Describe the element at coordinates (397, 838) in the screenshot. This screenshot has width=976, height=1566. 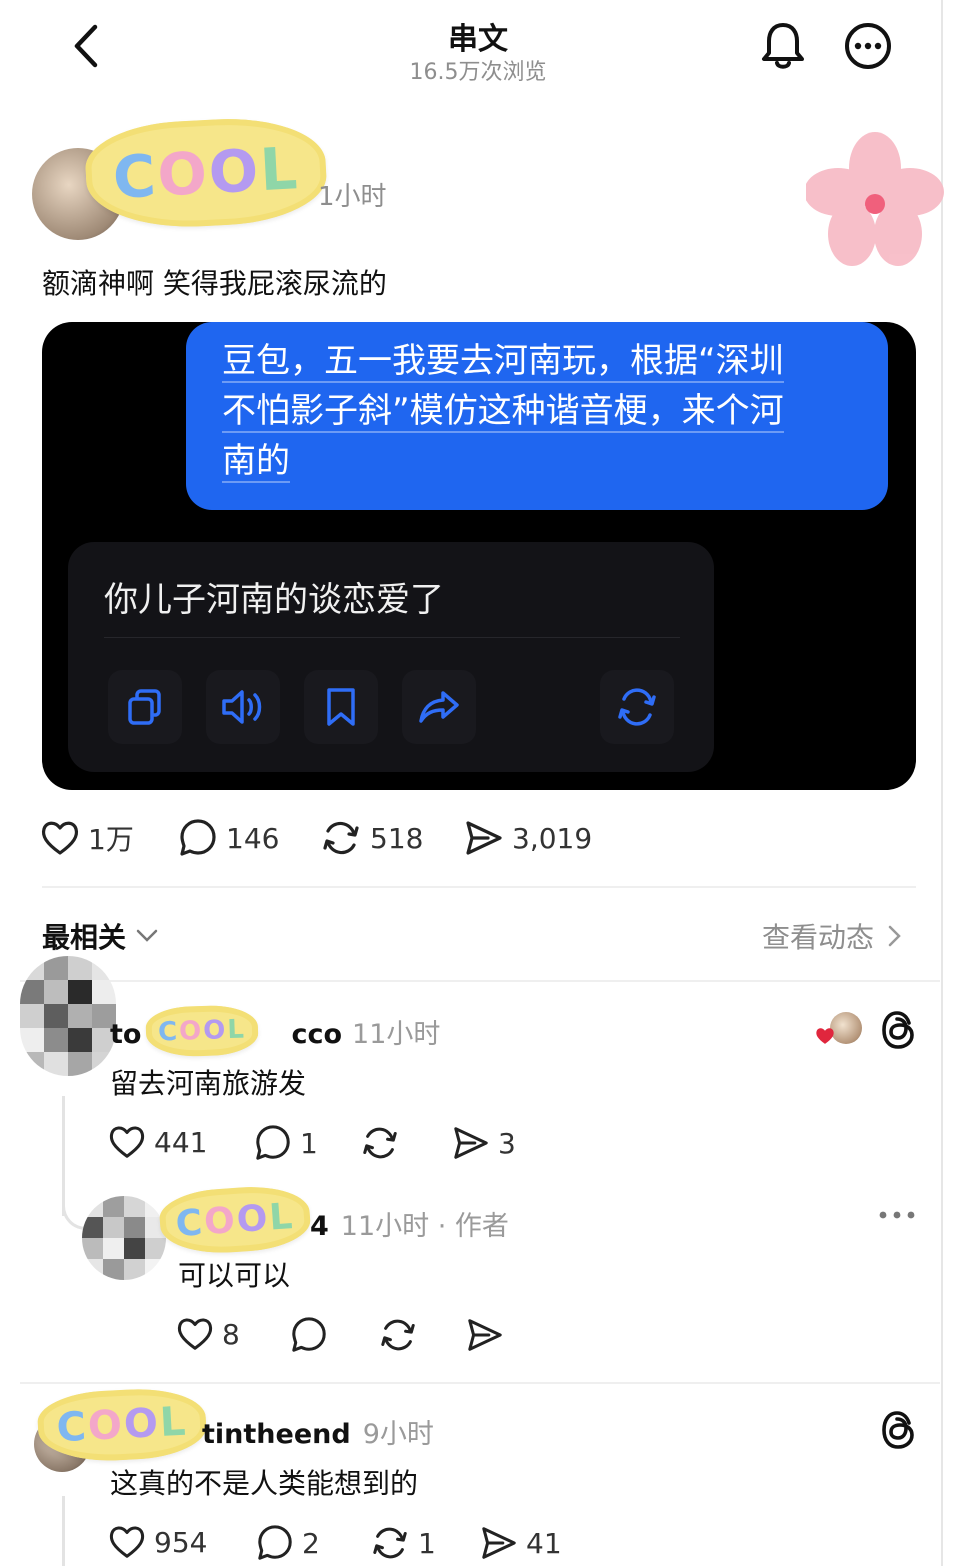
I see `repost-count: 518` at that location.